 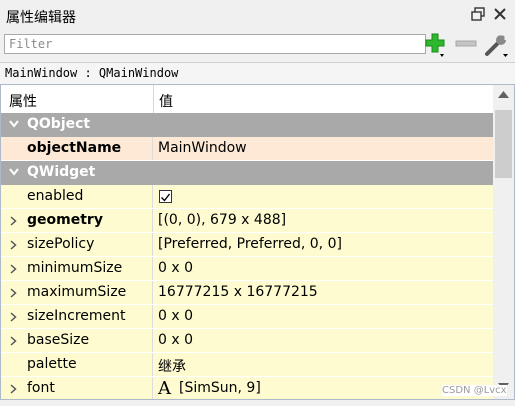 What do you see at coordinates (247, 99) in the screenshot?
I see `column-header: 属性 值` at bounding box center [247, 99].